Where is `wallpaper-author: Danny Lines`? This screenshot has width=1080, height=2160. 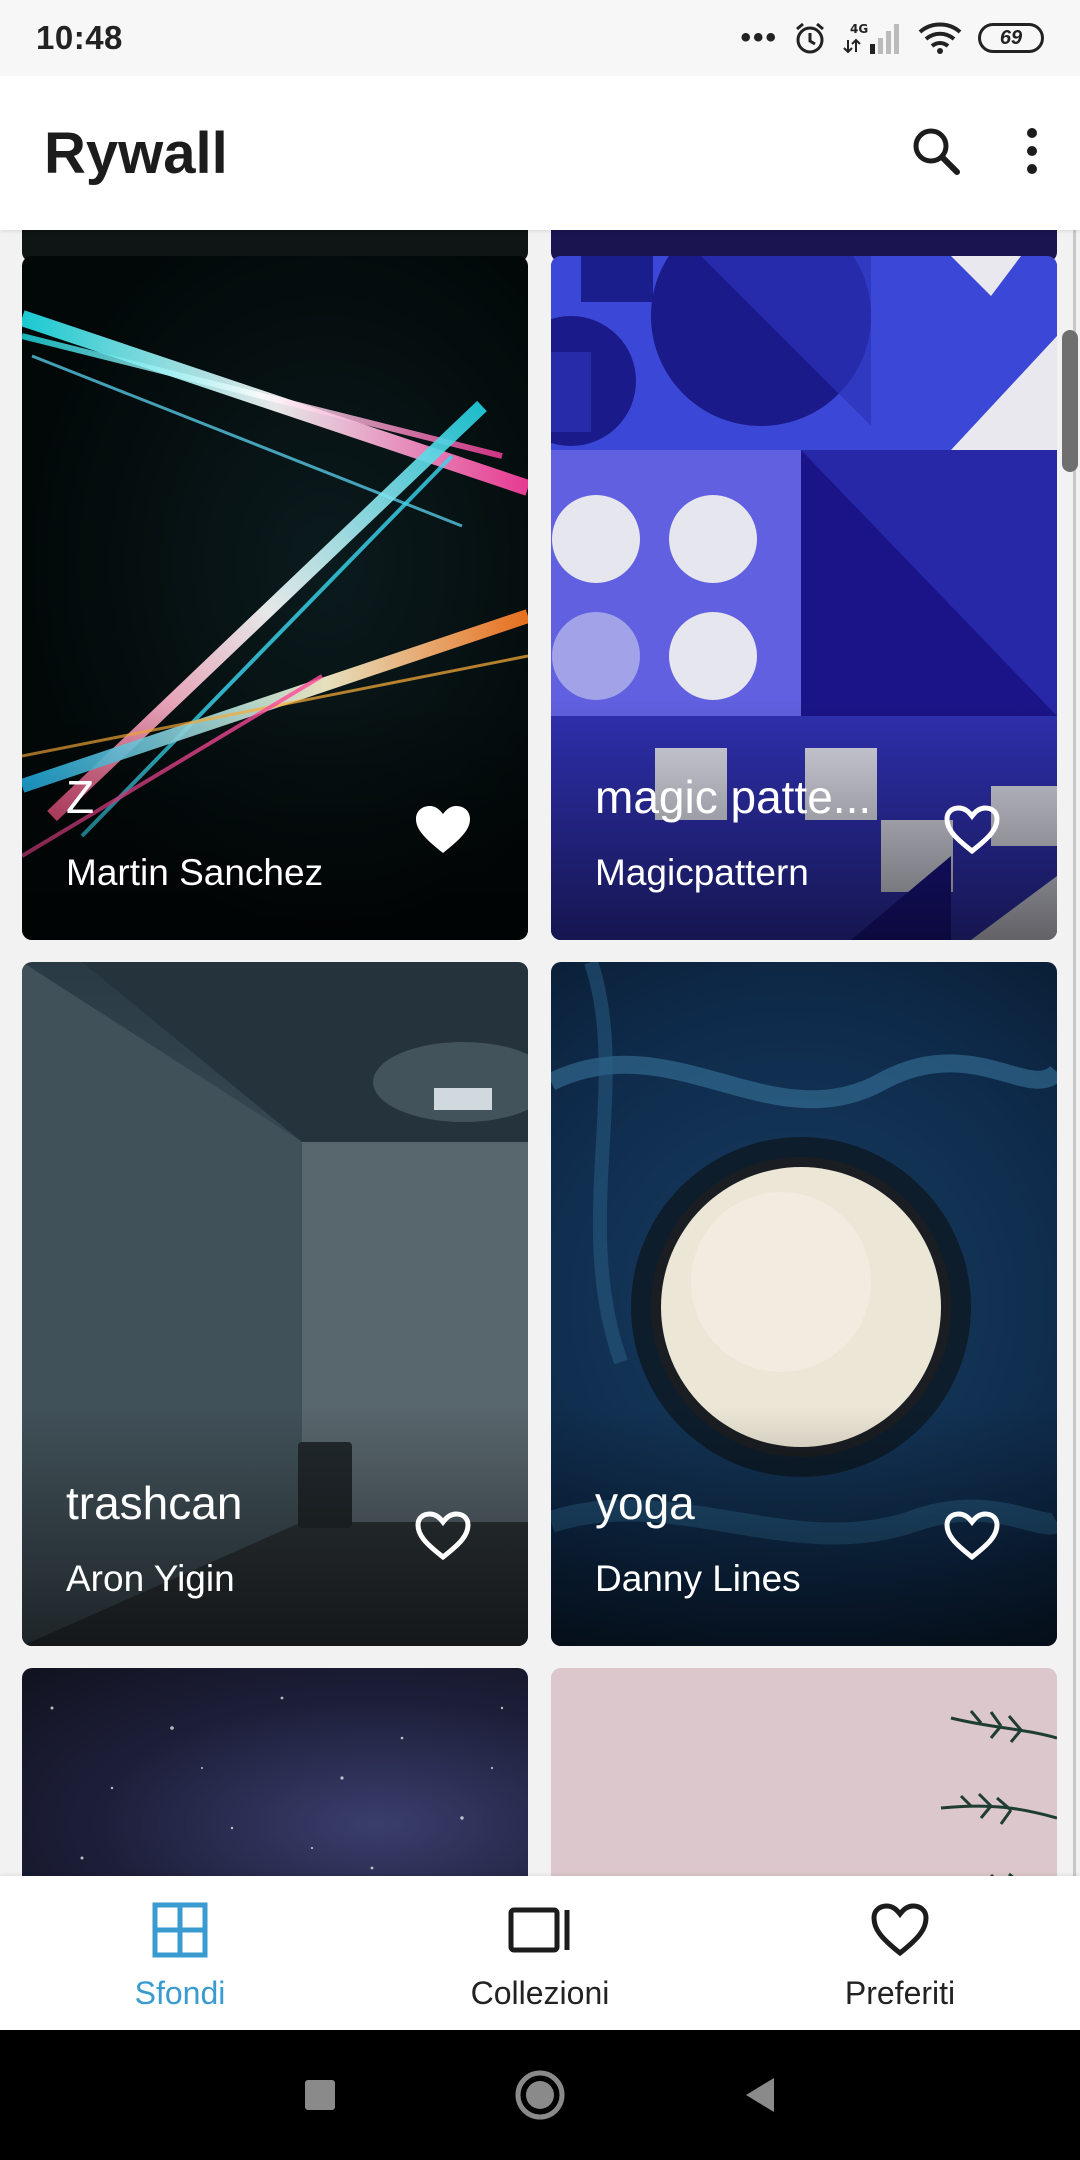 wallpaper-author: Danny Lines is located at coordinates (698, 1578).